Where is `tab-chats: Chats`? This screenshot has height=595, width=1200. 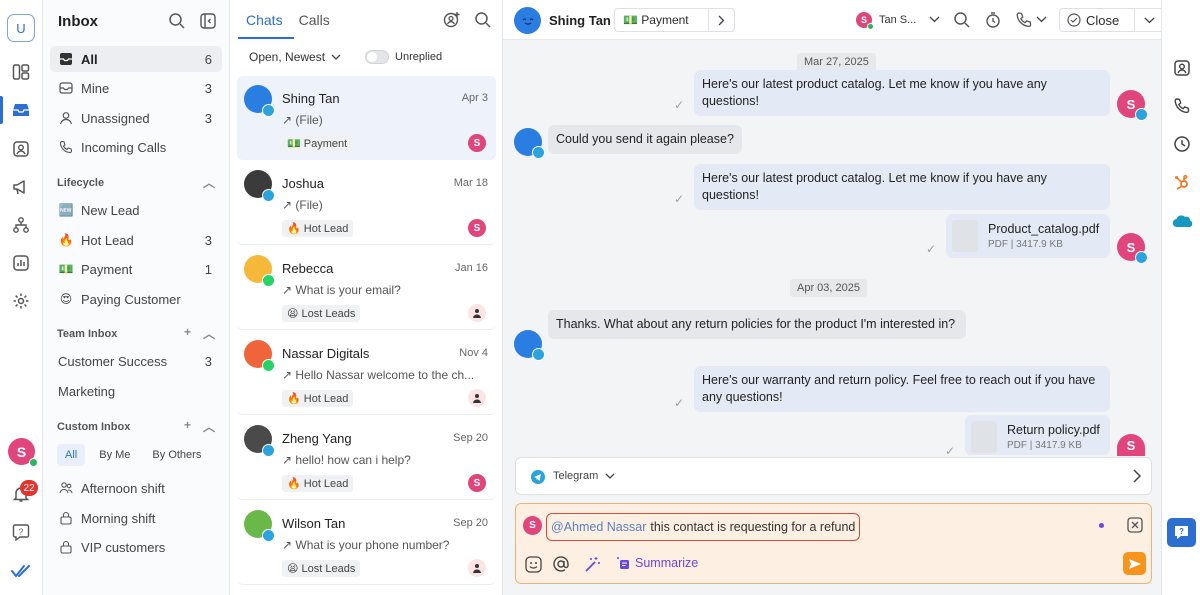
tab-chats: Chats is located at coordinates (264, 20).